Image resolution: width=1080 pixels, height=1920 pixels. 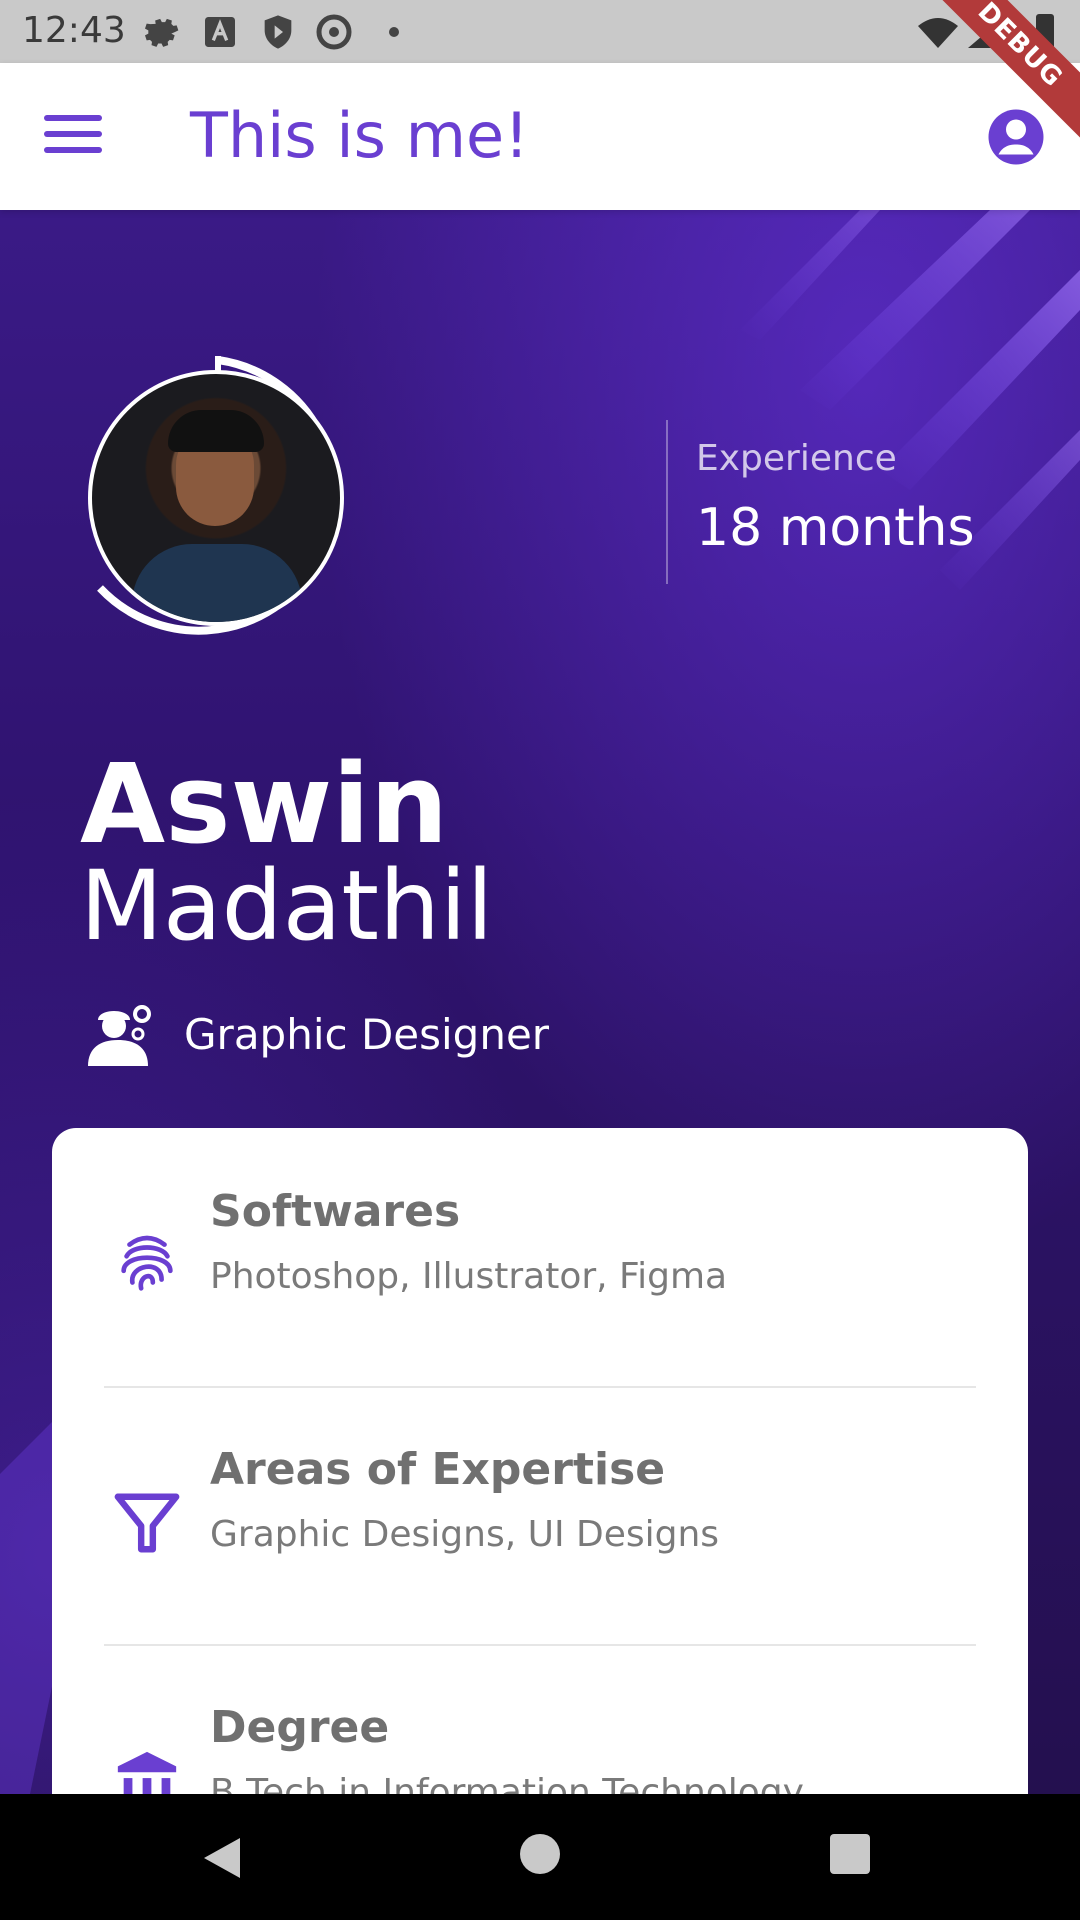 I want to click on list-item: Softwares Photoshop, Illustrator, Figma, so click(x=540, y=1256).